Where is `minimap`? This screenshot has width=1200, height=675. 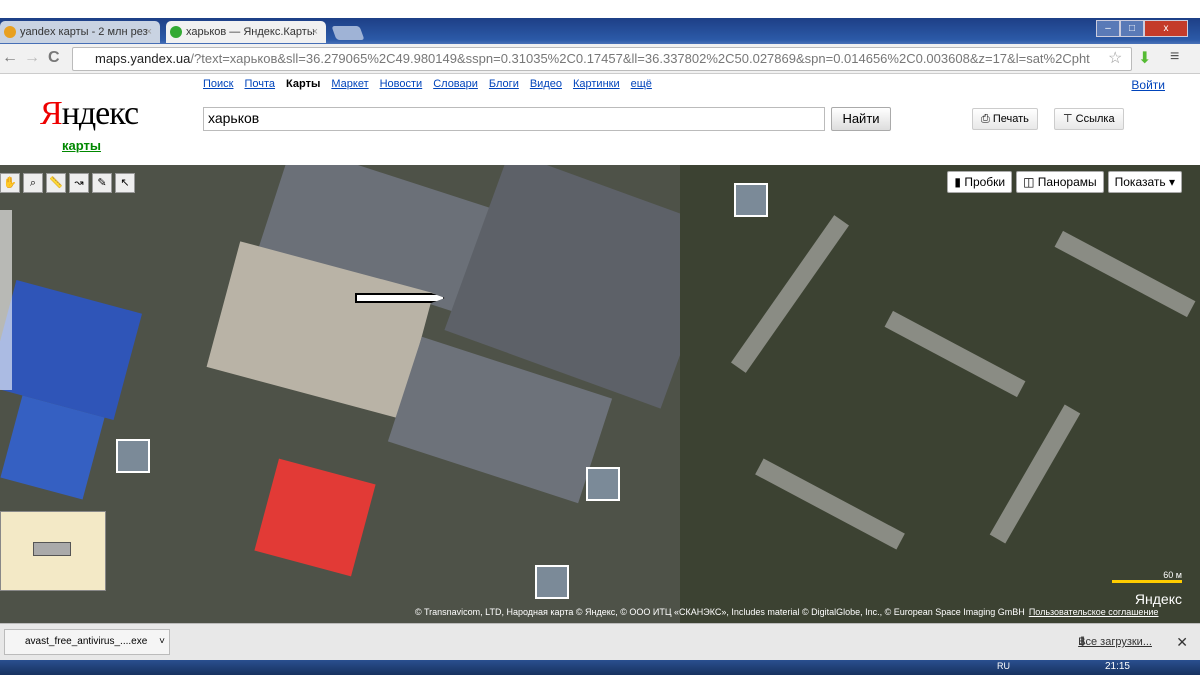 minimap is located at coordinates (53, 551).